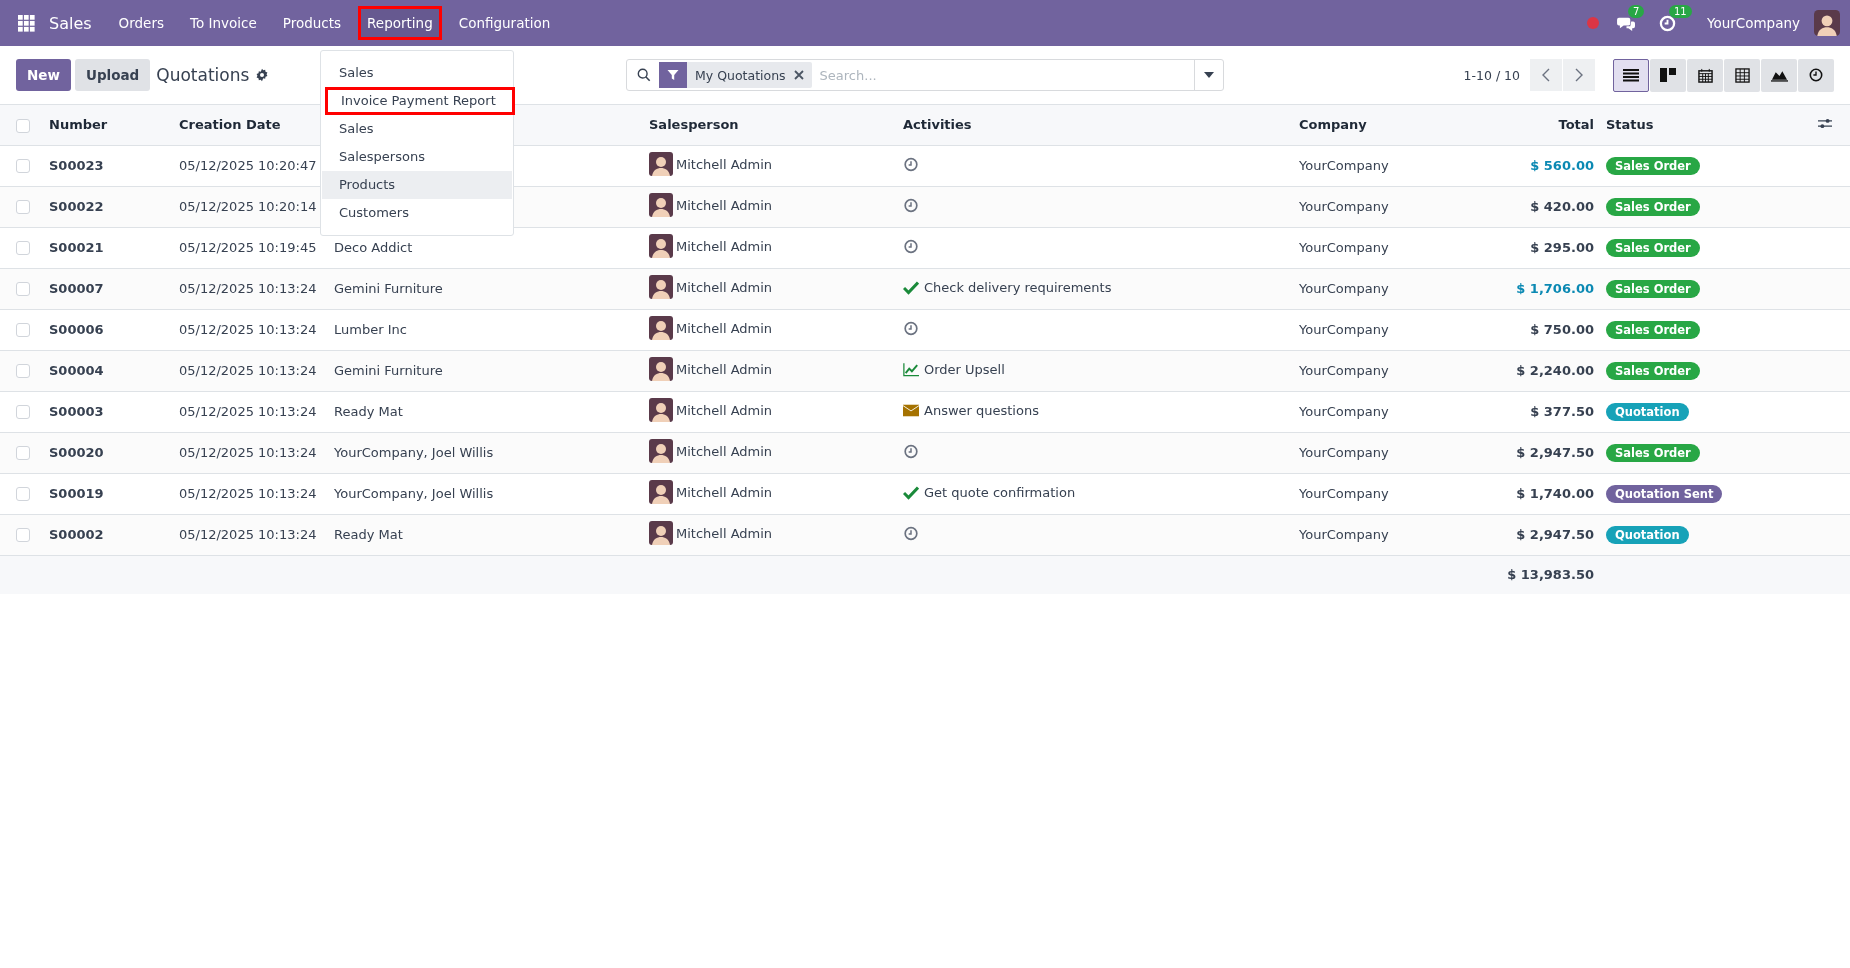 Image resolution: width=1850 pixels, height=968 pixels. Describe the element at coordinates (1000, 492) in the screenshot. I see `activity-summary: Get quote confirmation` at that location.